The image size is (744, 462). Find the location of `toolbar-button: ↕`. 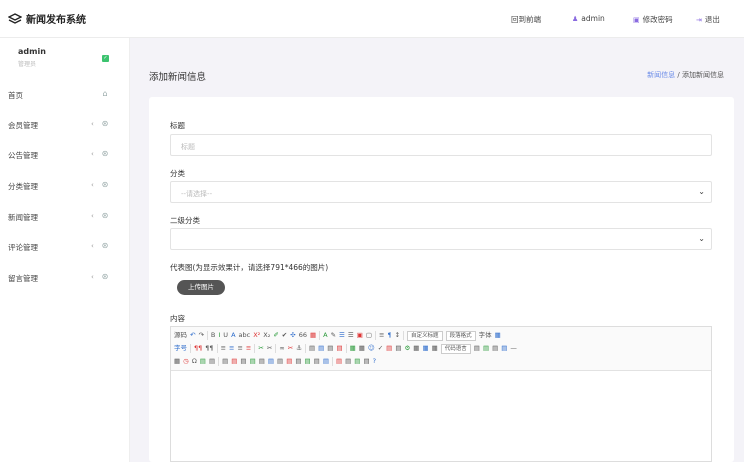

toolbar-button: ↕ is located at coordinates (397, 335).